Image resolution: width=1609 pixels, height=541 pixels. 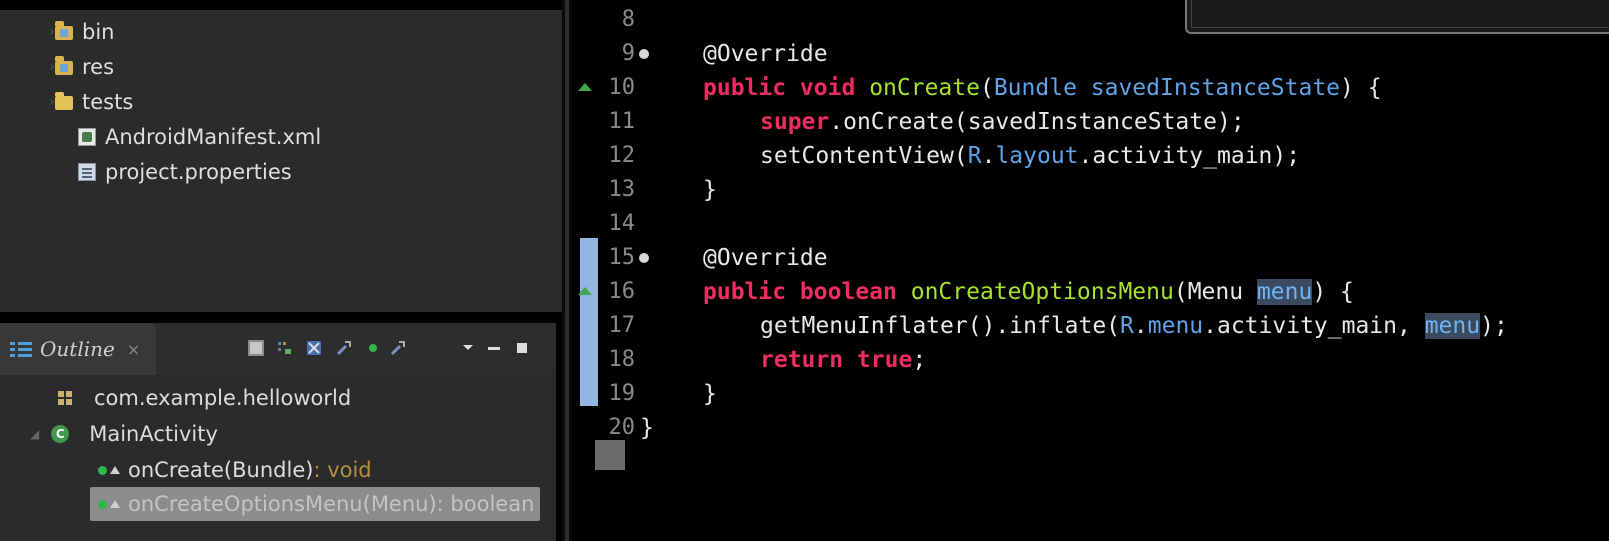 I want to click on find-widget, so click(x=1397, y=17).